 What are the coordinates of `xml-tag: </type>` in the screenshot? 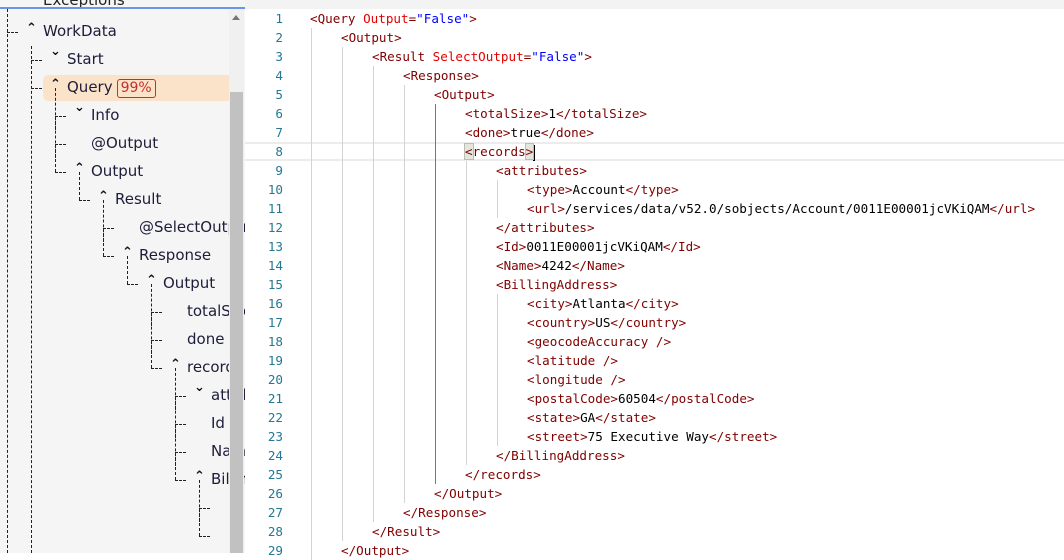 It's located at (652, 189).